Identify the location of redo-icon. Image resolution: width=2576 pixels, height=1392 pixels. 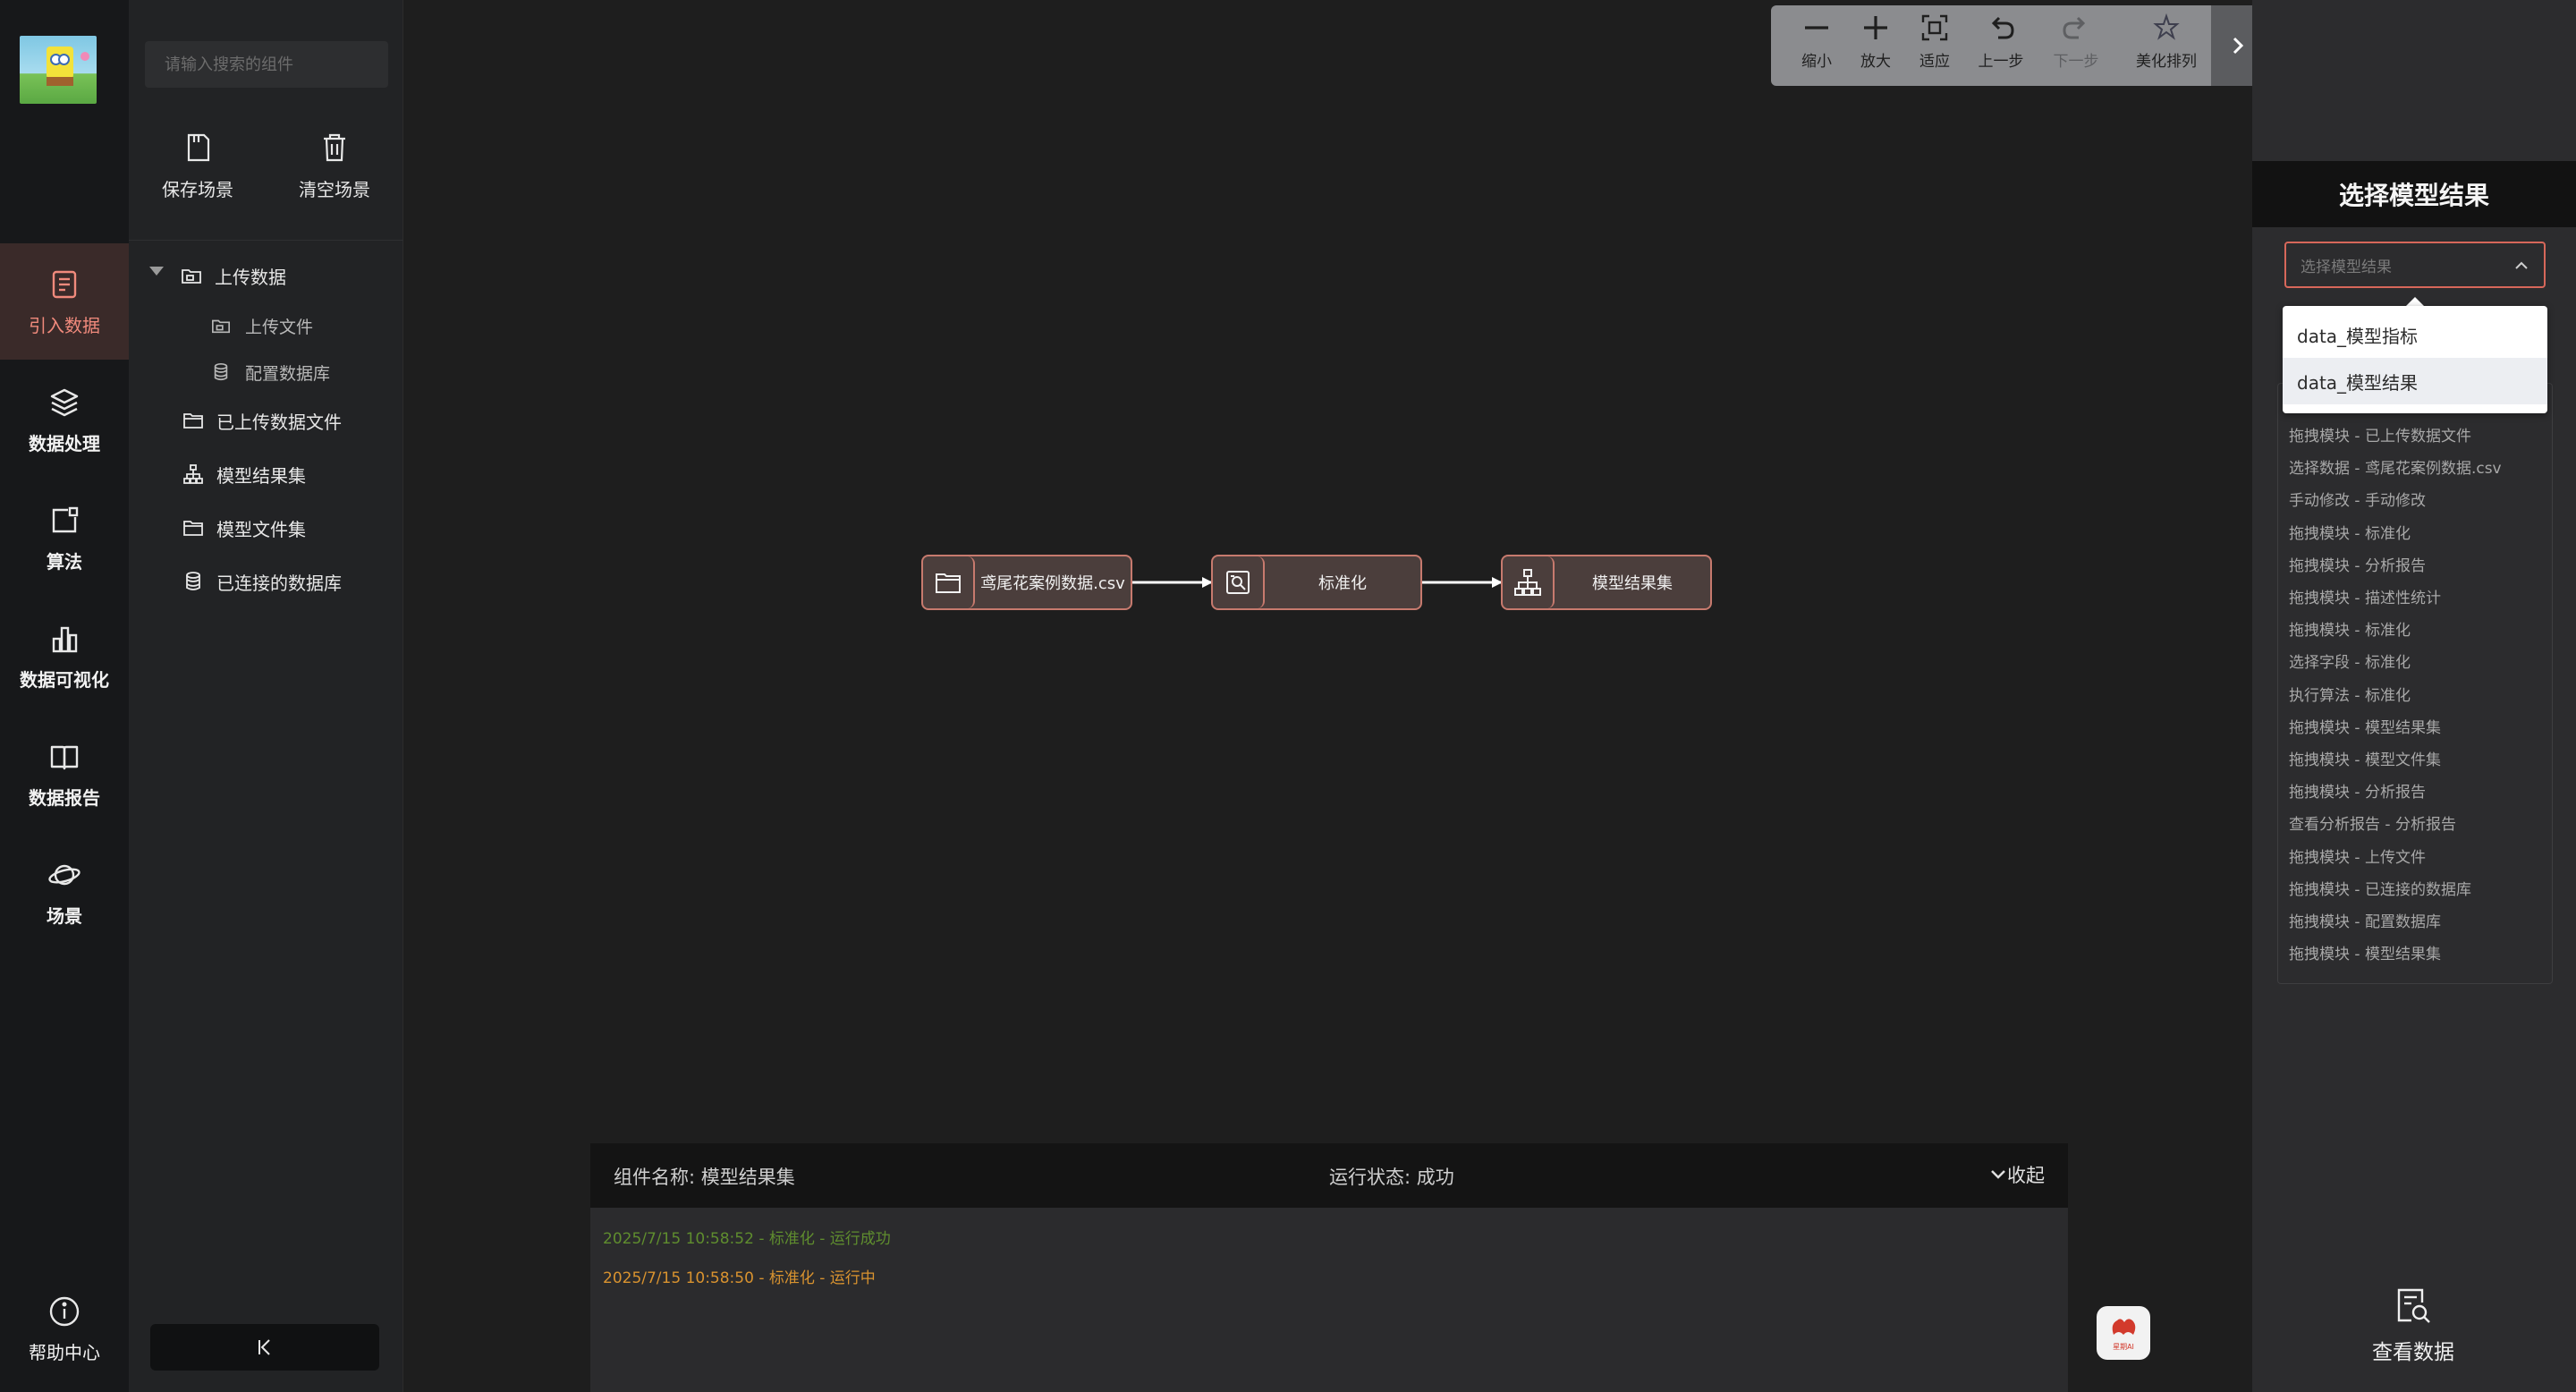
(2074, 27).